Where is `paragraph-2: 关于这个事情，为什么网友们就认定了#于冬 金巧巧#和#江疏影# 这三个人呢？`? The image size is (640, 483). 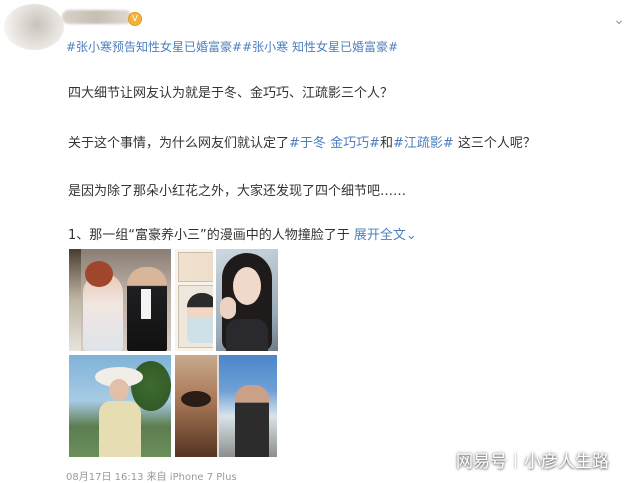
paragraph-2: 关于这个事情，为什么网友们就认定了#于冬 金巧巧#和#江疏影# 这三个人呢？ is located at coordinates (302, 141).